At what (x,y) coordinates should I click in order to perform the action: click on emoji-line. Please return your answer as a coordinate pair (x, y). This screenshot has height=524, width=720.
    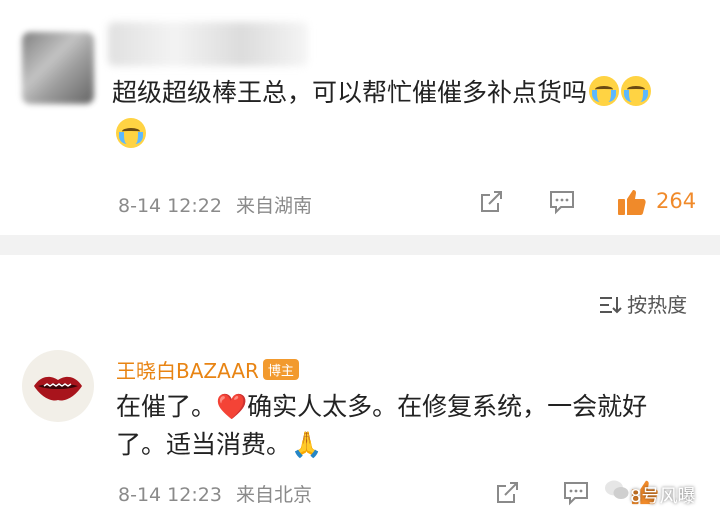
    Looking at the image, I should click on (130, 133).